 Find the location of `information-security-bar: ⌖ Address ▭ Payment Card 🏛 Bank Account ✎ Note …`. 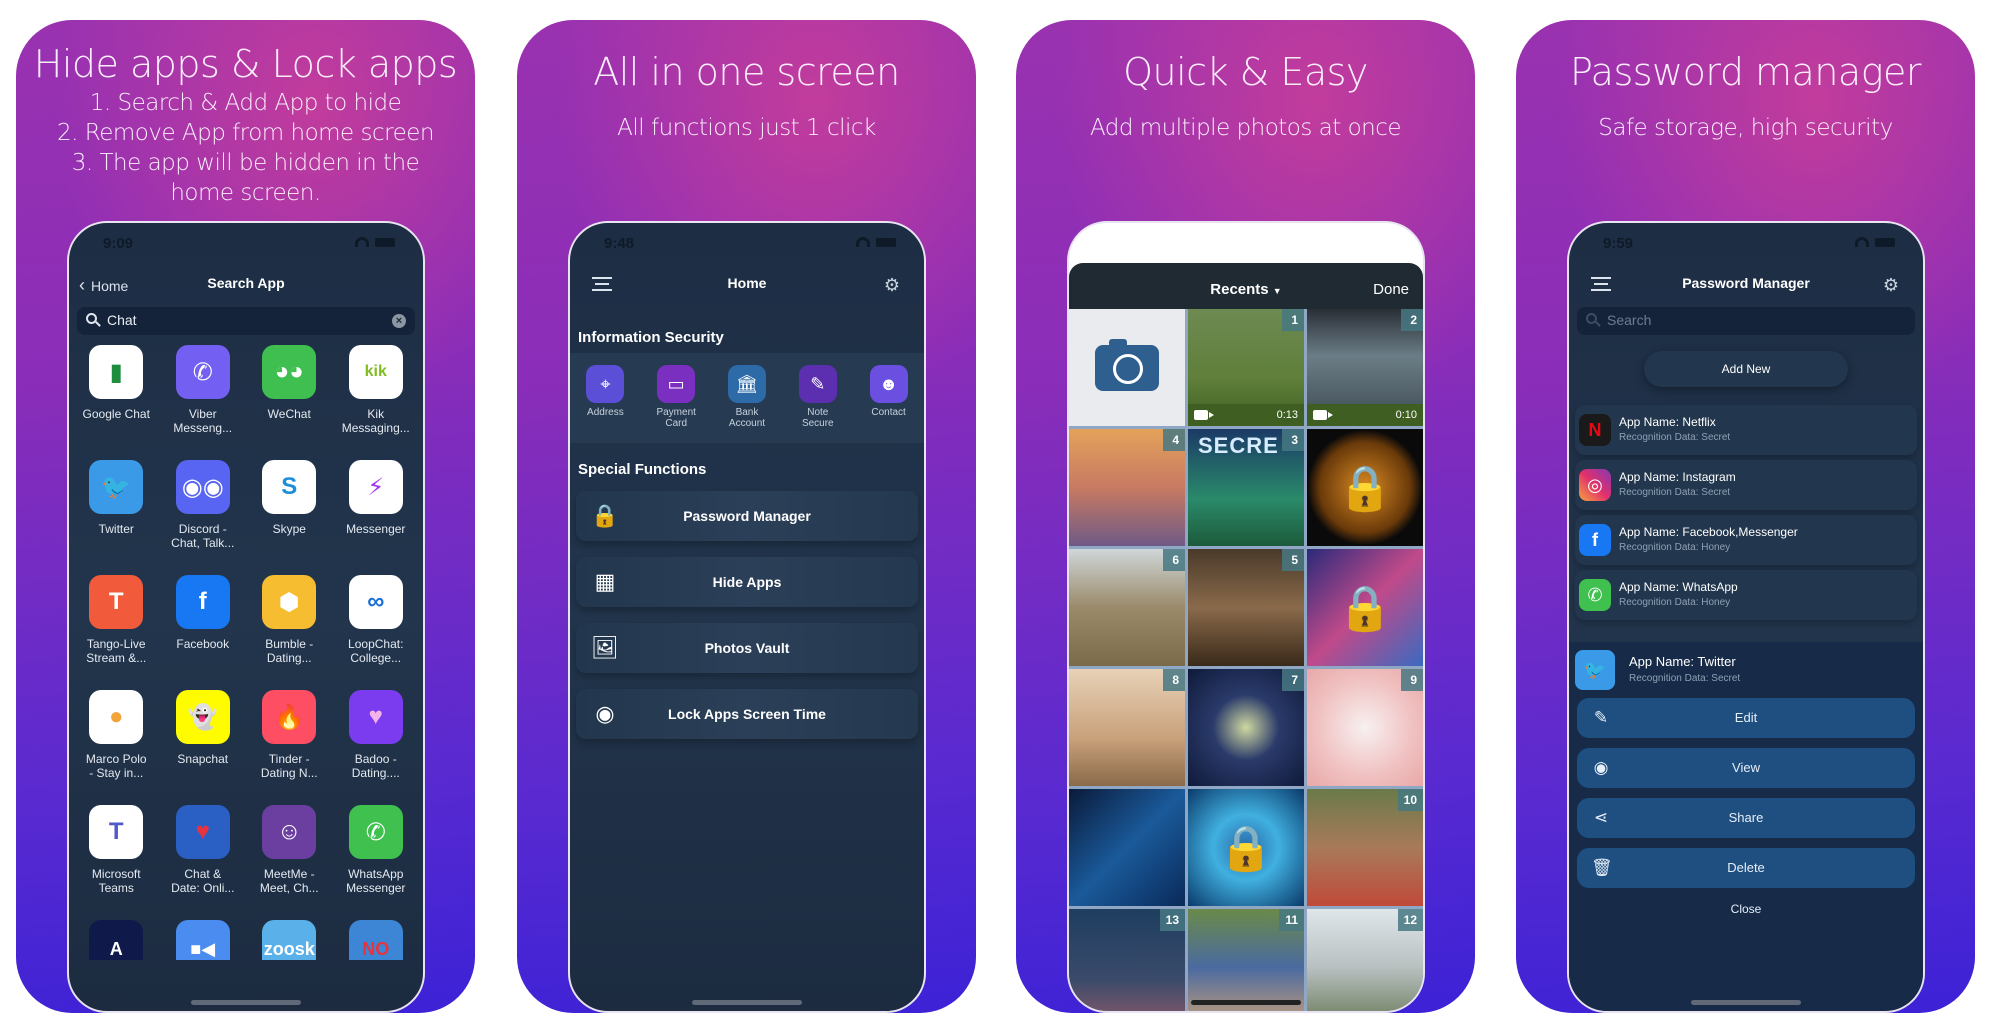

information-security-bar: ⌖ Address ▭ Payment Card 🏛 Bank Account ✎ Note … is located at coordinates (747, 398).